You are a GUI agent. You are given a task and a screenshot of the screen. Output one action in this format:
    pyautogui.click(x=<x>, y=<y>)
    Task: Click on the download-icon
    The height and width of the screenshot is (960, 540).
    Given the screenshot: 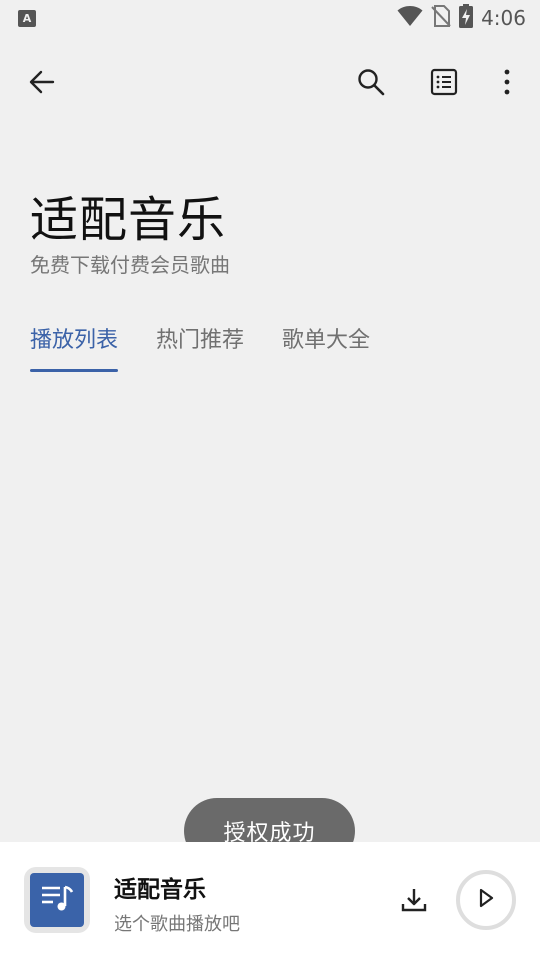 What is the action you would take?
    pyautogui.click(x=414, y=902)
    